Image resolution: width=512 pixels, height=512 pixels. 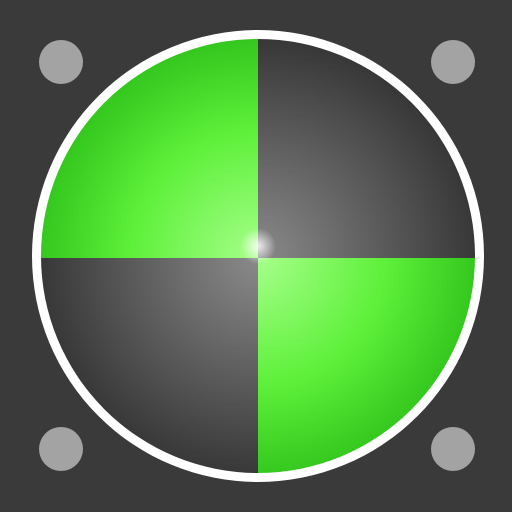 What do you see at coordinates (258, 246) in the screenshot?
I see `center-highlight` at bounding box center [258, 246].